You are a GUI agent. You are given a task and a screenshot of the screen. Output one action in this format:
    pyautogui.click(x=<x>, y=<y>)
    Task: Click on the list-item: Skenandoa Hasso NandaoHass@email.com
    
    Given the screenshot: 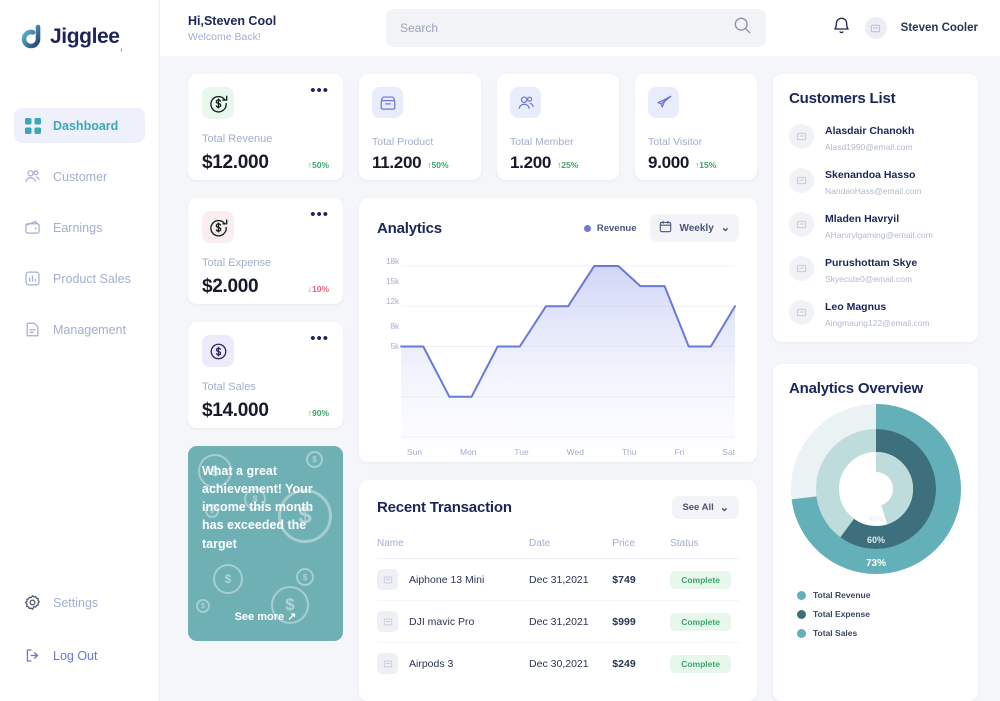 What is the action you would take?
    pyautogui.click(x=875, y=180)
    